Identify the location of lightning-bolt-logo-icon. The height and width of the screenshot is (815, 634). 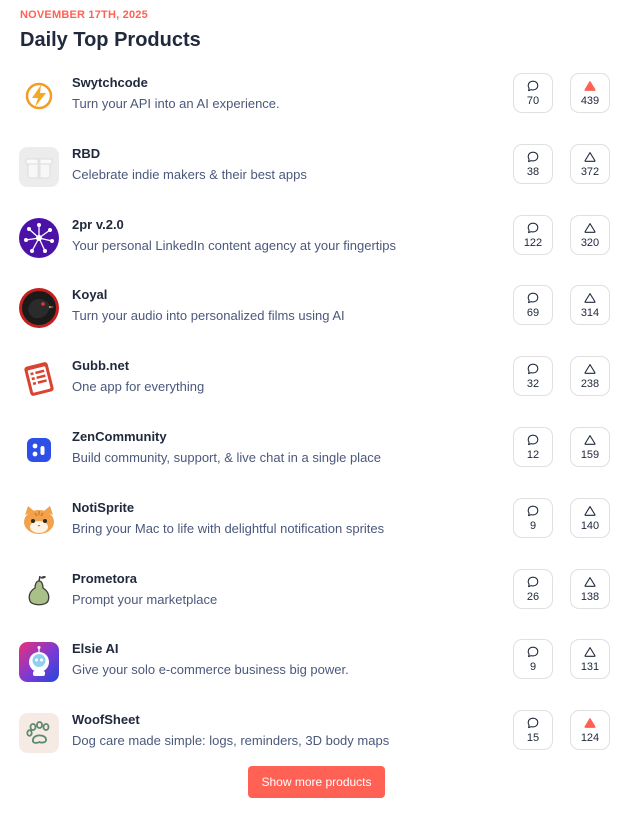
(39, 96).